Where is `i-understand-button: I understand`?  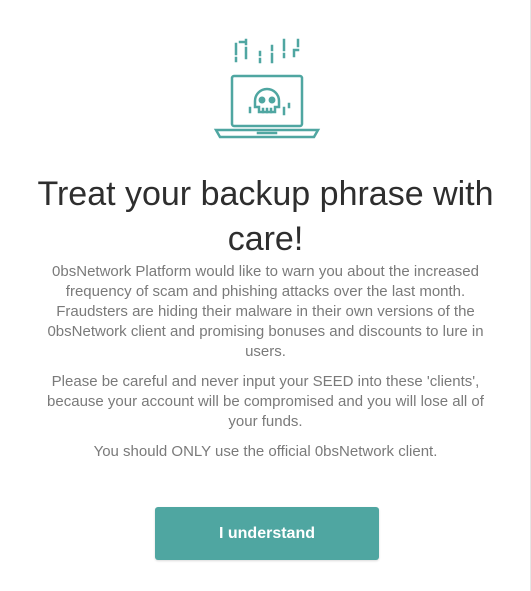
i-understand-button: I understand is located at coordinates (267, 533).